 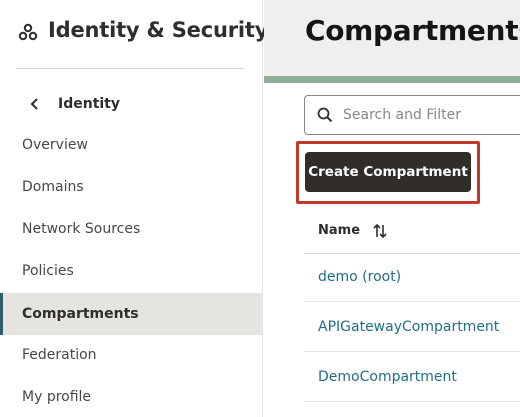 What do you see at coordinates (131, 397) in the screenshot?
I see `sidebar-item-my-profile: My profile` at bounding box center [131, 397].